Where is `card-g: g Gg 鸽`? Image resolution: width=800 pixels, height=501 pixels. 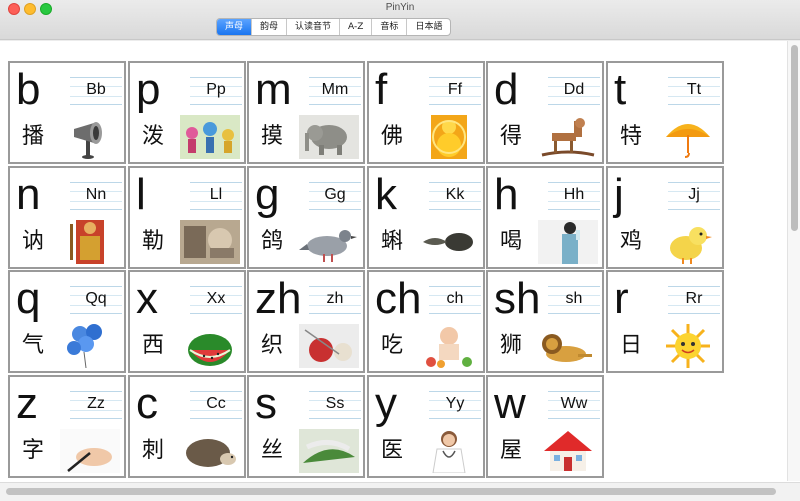
card-g: g Gg 鸽 is located at coordinates (306, 217).